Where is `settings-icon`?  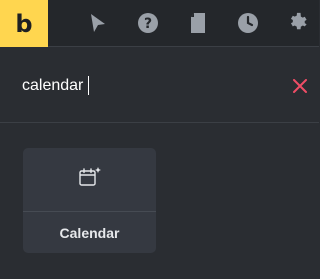
settings-icon is located at coordinates (298, 23).